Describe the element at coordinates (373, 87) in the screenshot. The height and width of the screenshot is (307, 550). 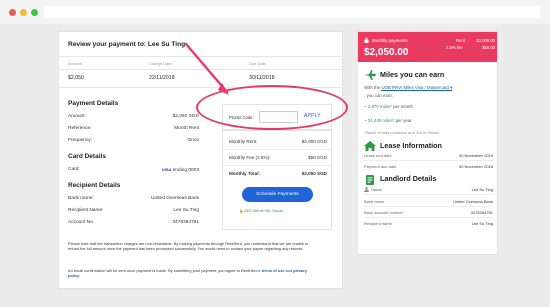
I see `with-text: With the` at that location.